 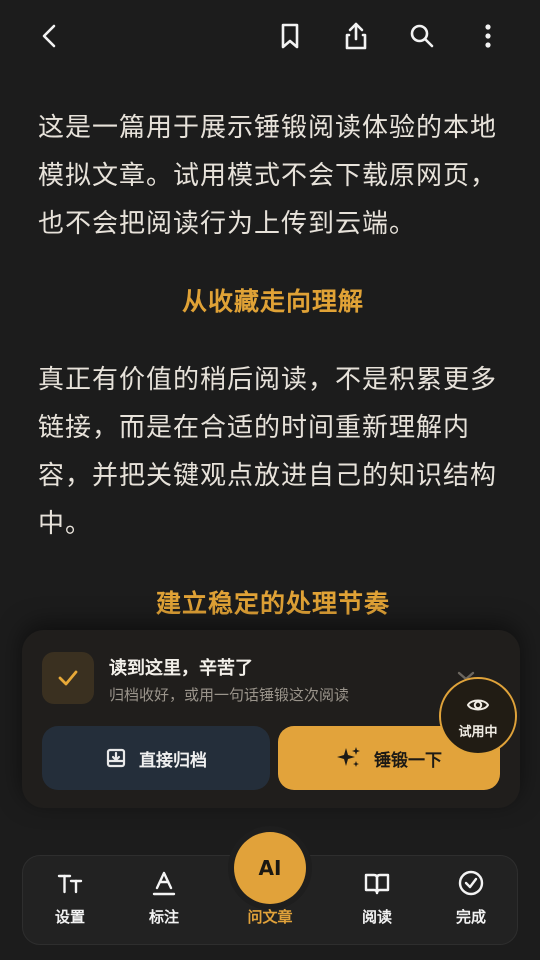 What do you see at coordinates (272, 603) in the screenshot?
I see `article-heading: 建立稳定的处理节奏` at bounding box center [272, 603].